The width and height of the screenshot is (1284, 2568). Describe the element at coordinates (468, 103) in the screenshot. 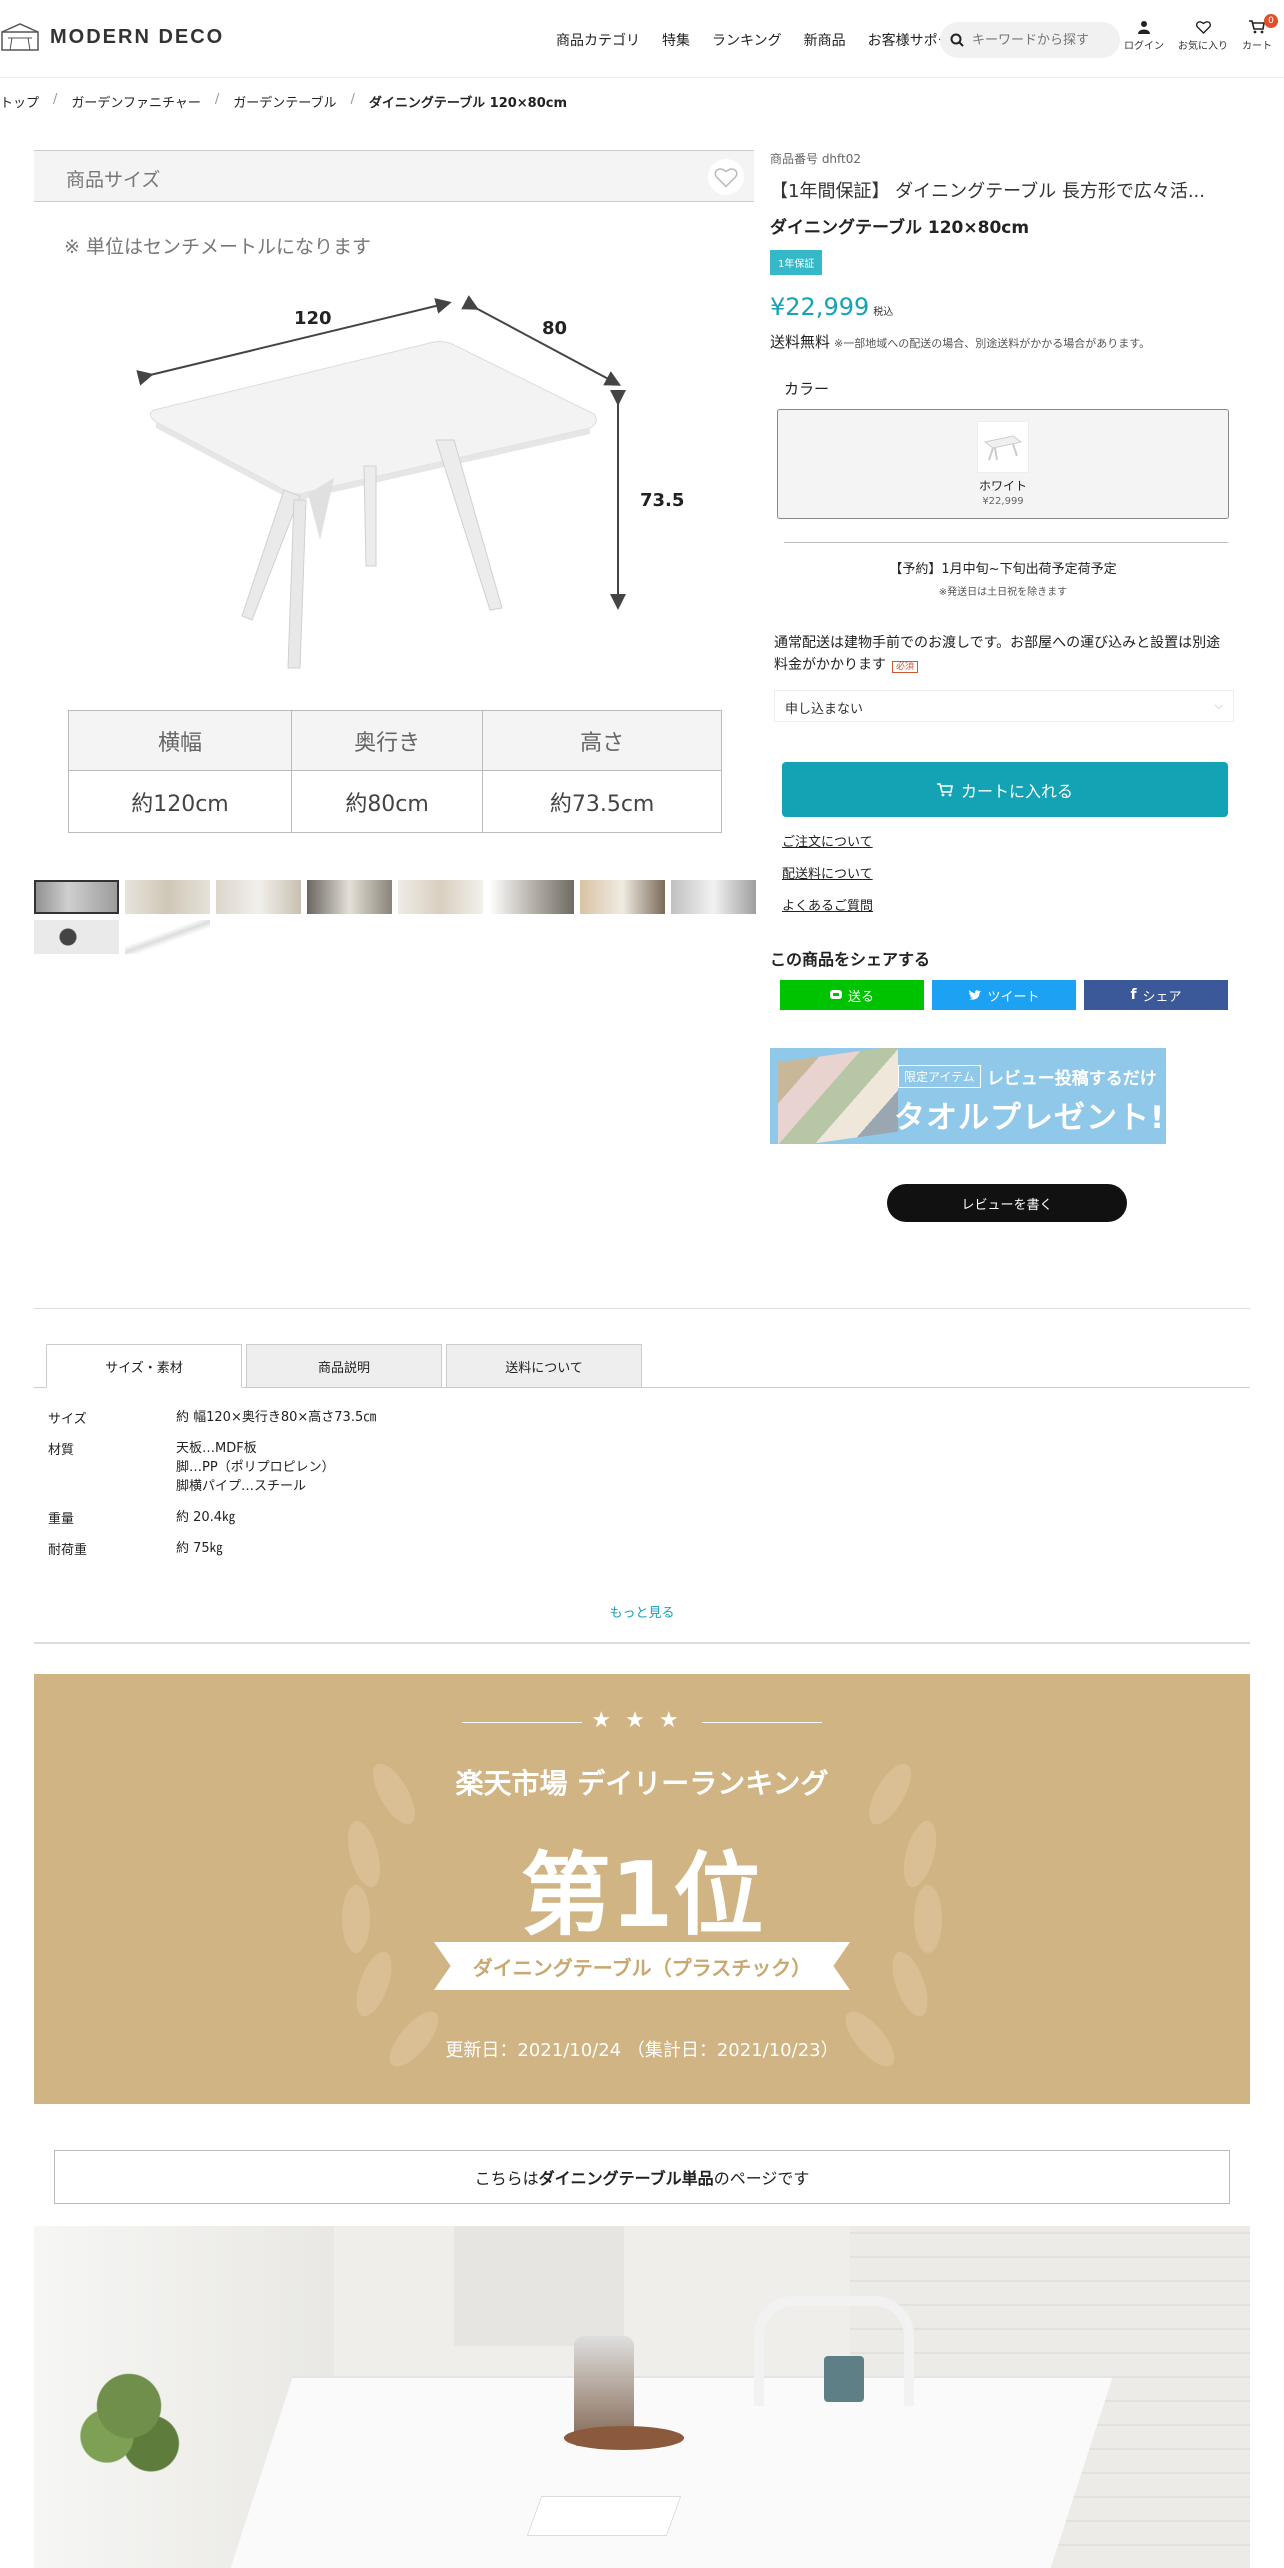

I see `breadcrumb-current: ダイニングテーブル 120×80cm` at that location.